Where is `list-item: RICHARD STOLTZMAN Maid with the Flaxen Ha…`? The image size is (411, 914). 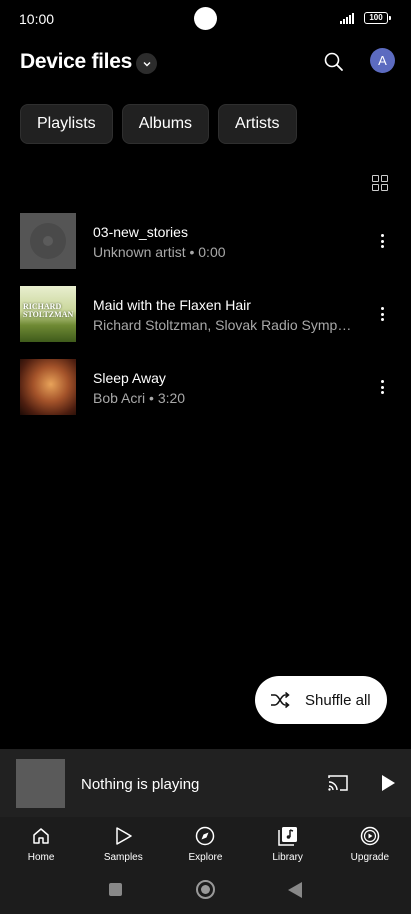 list-item: RICHARD STOLTZMAN Maid with the Flaxen Ha… is located at coordinates (205, 322).